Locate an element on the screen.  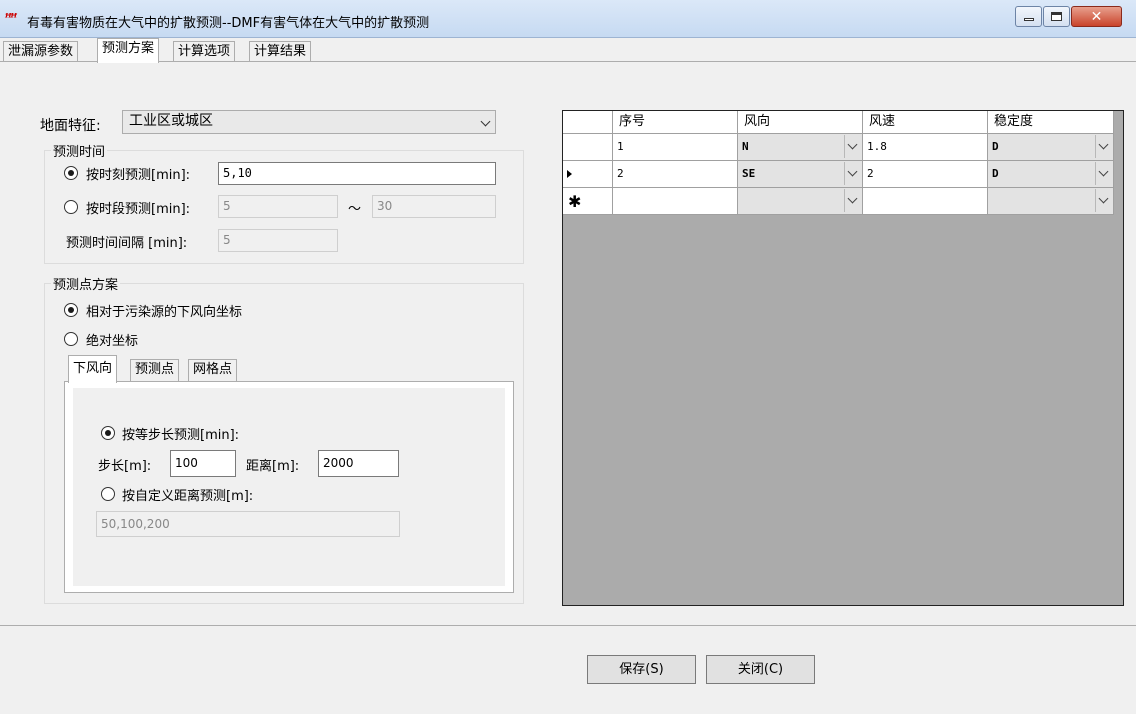
column-header-stability: 稳定度 is located at coordinates (1051, 122).